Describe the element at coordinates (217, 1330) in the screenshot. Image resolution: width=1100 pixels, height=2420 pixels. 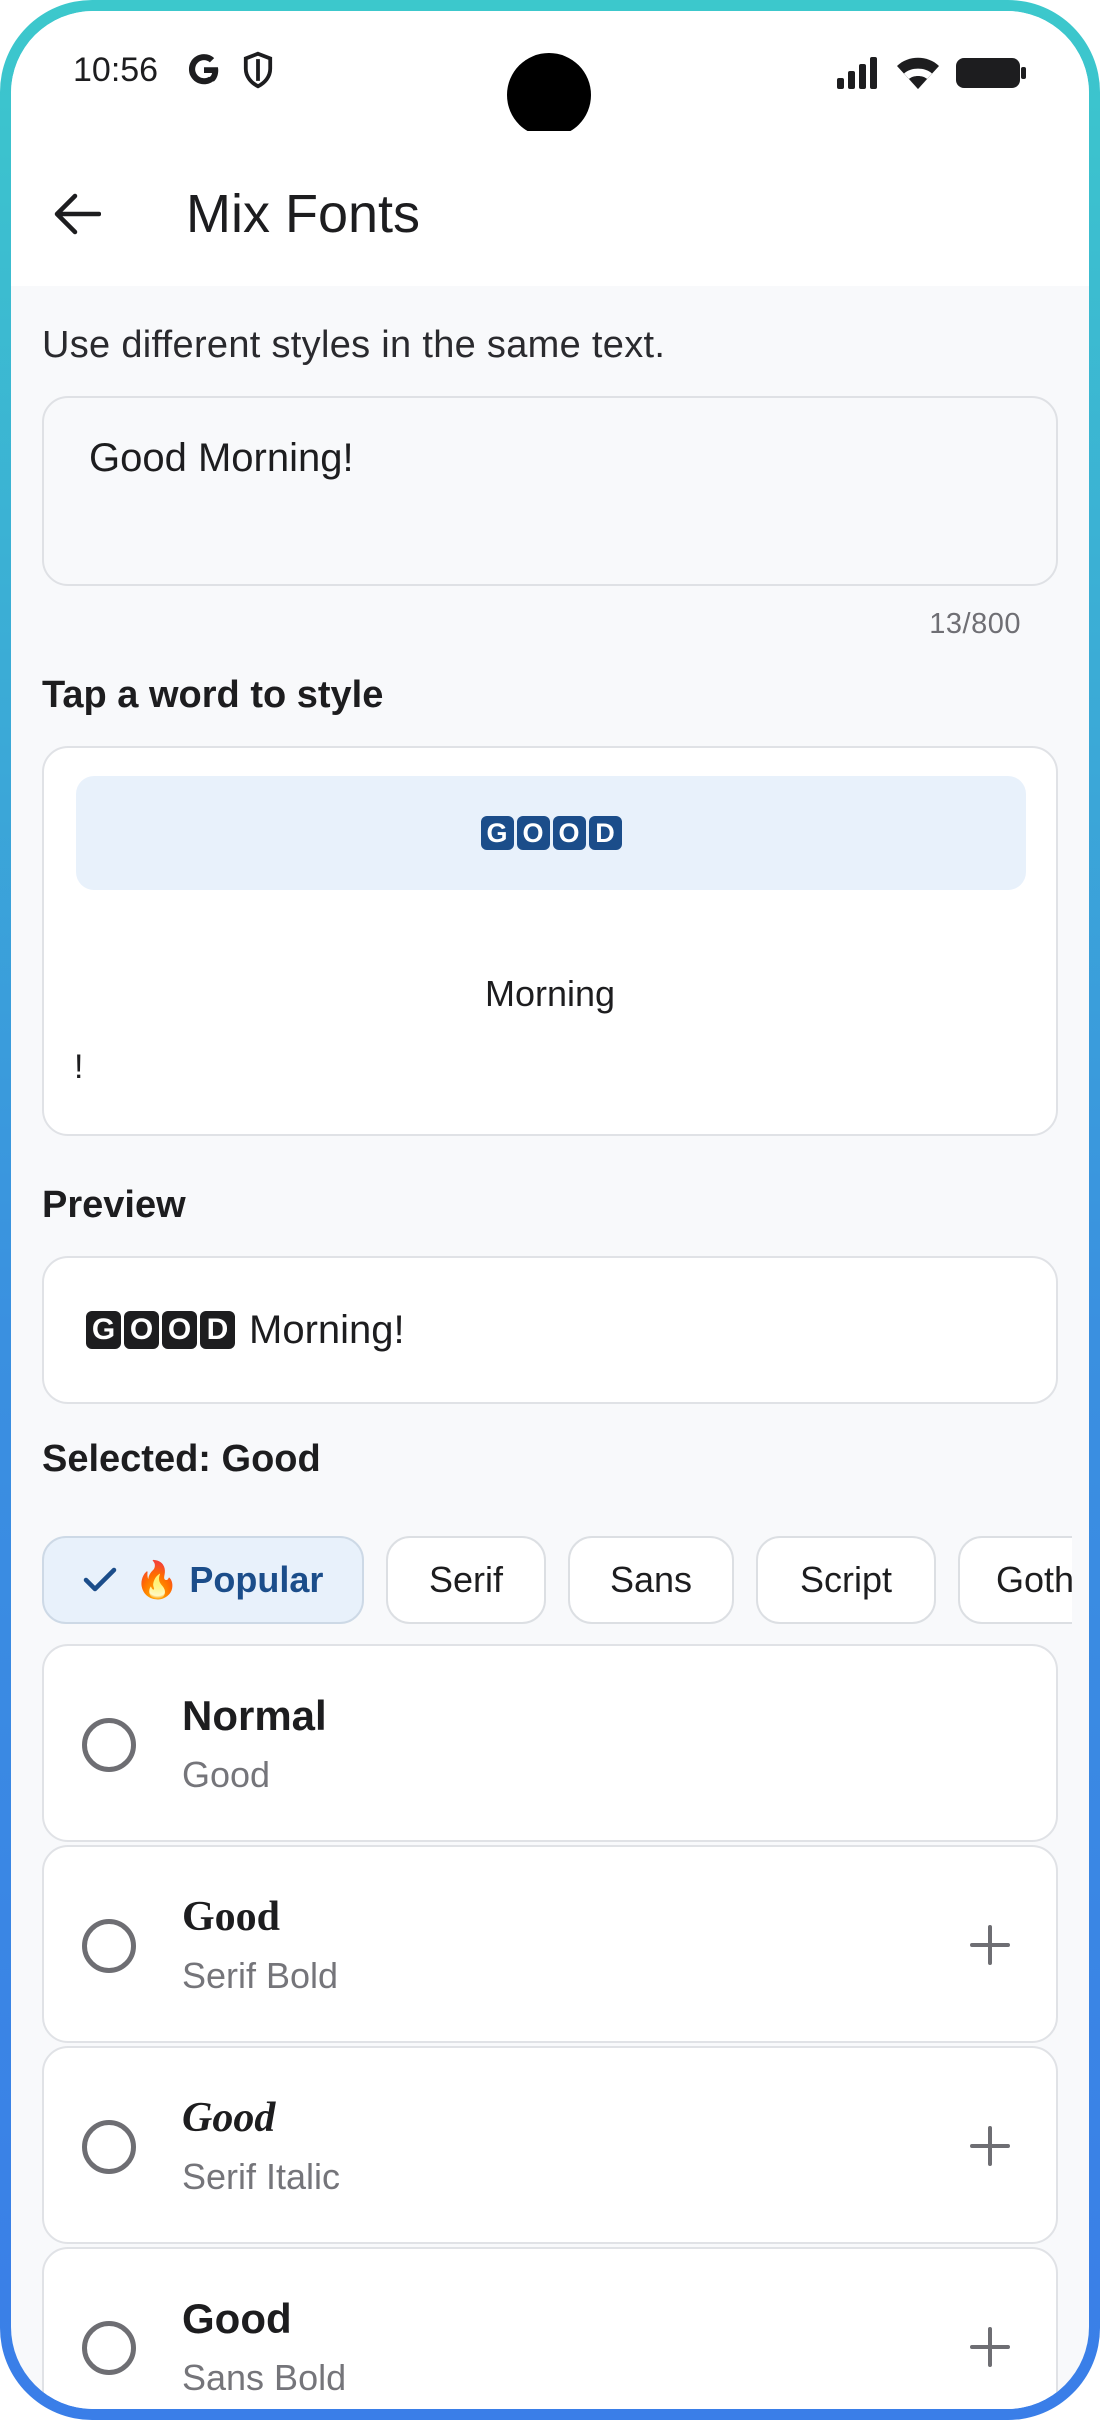
I see `preview-letter: D` at that location.